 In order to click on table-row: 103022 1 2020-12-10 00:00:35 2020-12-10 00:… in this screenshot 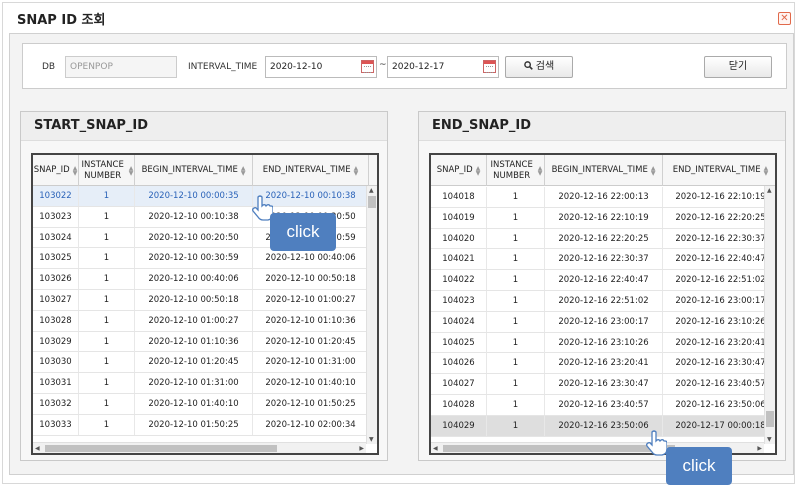, I will do `click(201, 196)`.